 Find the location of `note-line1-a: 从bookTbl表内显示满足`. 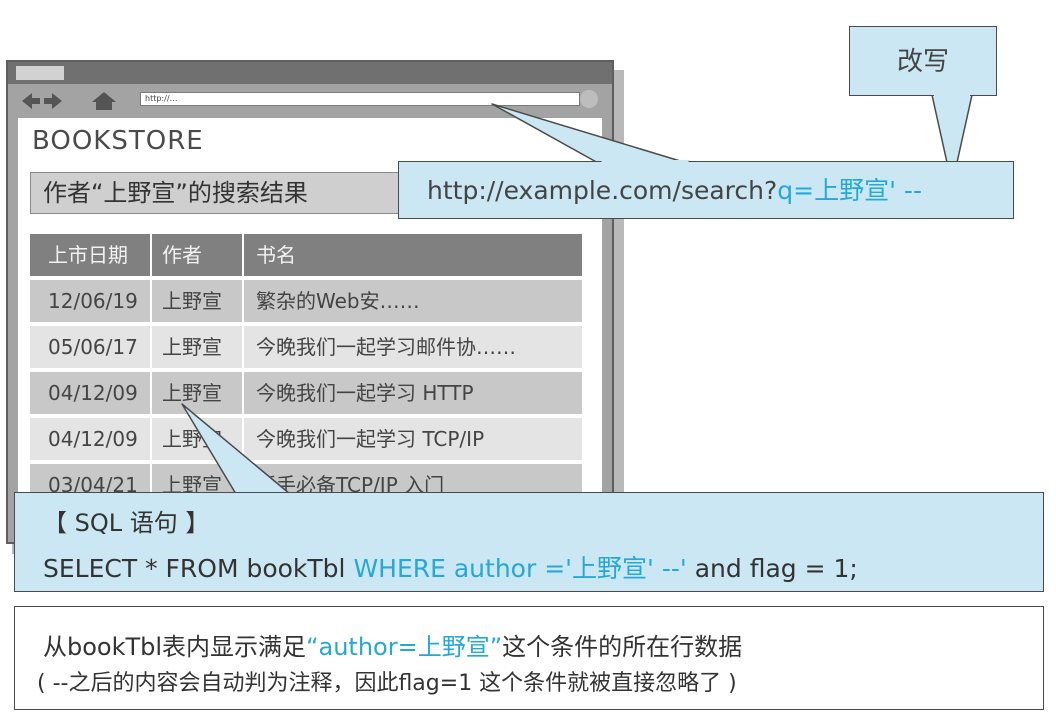

note-line1-a: 从bookTbl表内显示满足 is located at coordinates (175, 647).